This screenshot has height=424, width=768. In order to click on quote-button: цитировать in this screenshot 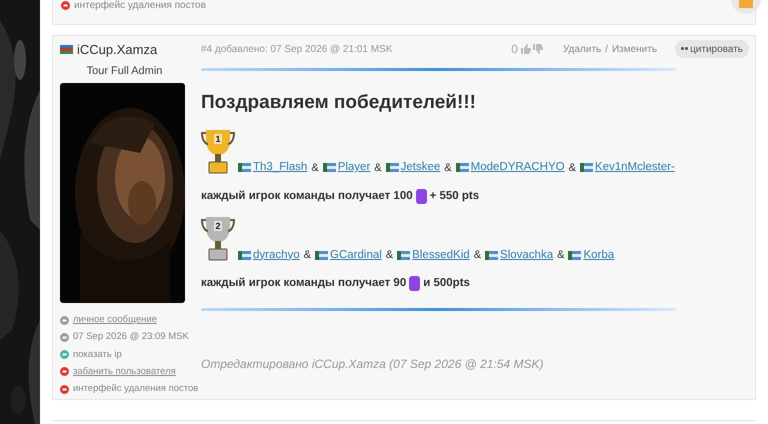, I will do `click(712, 49)`.